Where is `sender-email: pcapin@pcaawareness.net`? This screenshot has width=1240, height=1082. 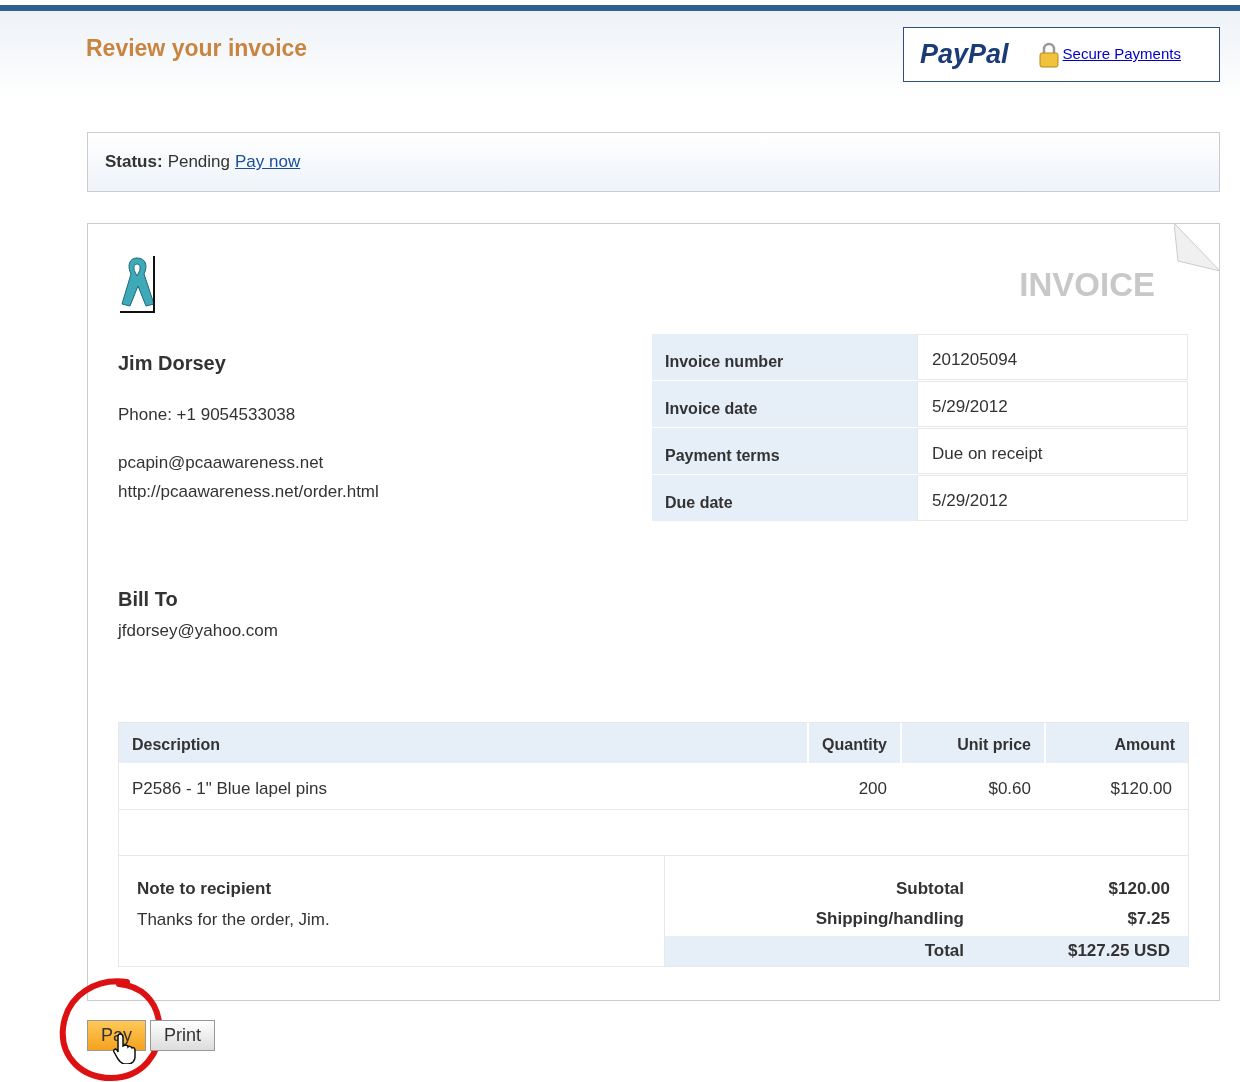
sender-email: pcapin@pcaawareness.net is located at coordinates (221, 462).